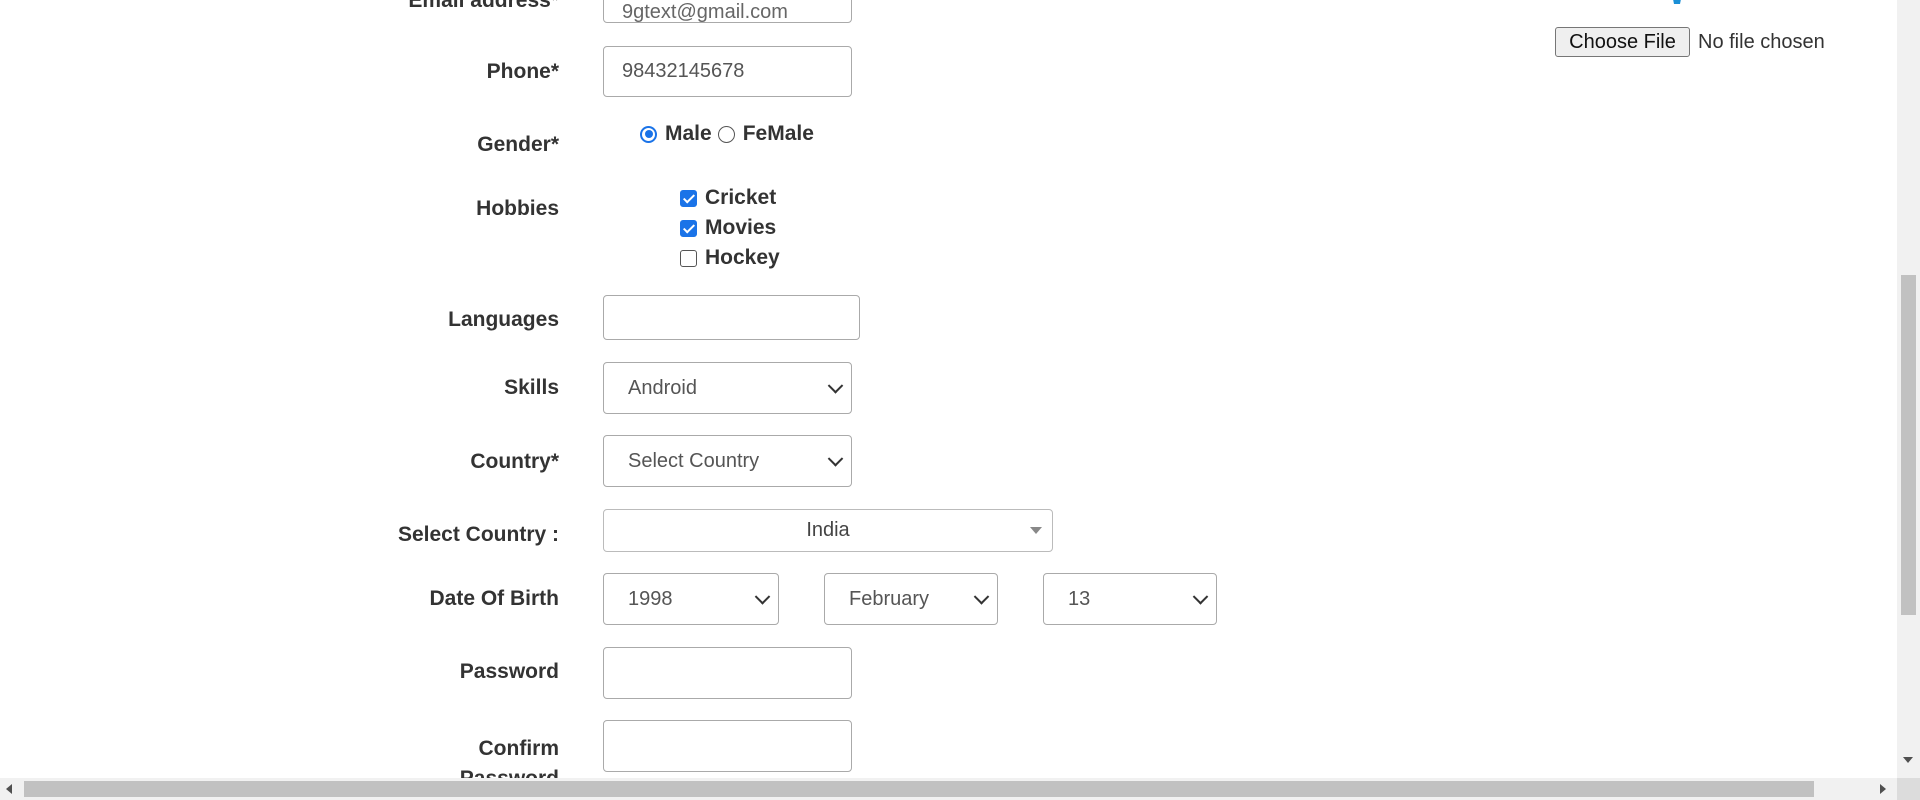  Describe the element at coordinates (1883, 789) in the screenshot. I see `scroll-right-arrow-icon` at that location.